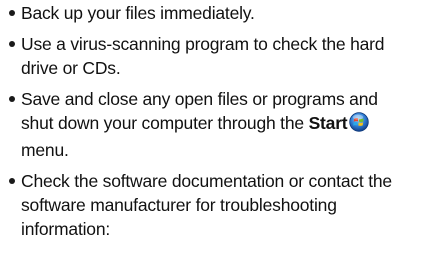 The height and width of the screenshot is (271, 421). Describe the element at coordinates (328, 123) in the screenshot. I see `start-menu-label: Start` at that location.